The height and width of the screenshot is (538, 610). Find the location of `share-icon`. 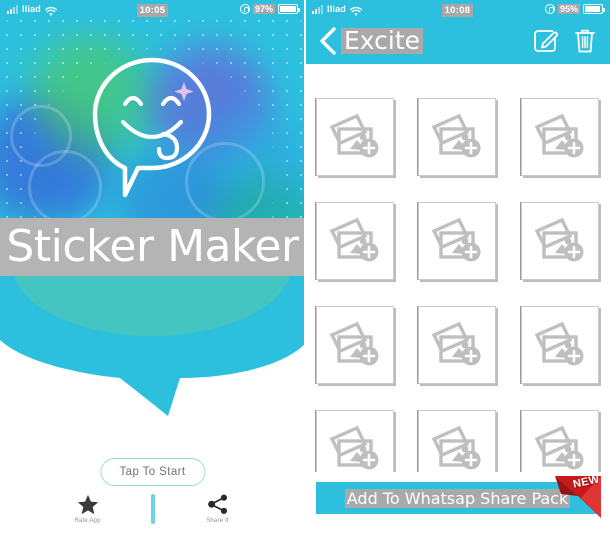

share-icon is located at coordinates (217, 504).